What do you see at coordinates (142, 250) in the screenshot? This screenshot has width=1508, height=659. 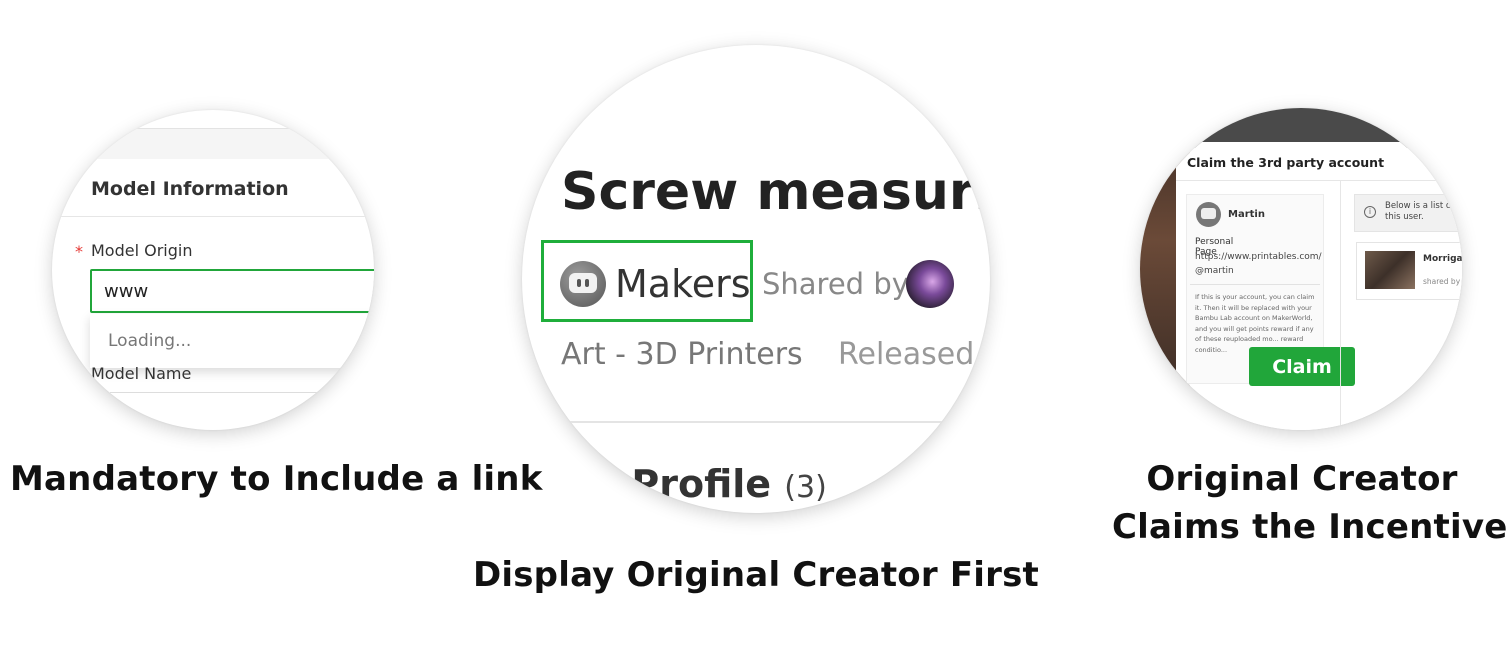 I see `model-origin-label: Model Origin` at bounding box center [142, 250].